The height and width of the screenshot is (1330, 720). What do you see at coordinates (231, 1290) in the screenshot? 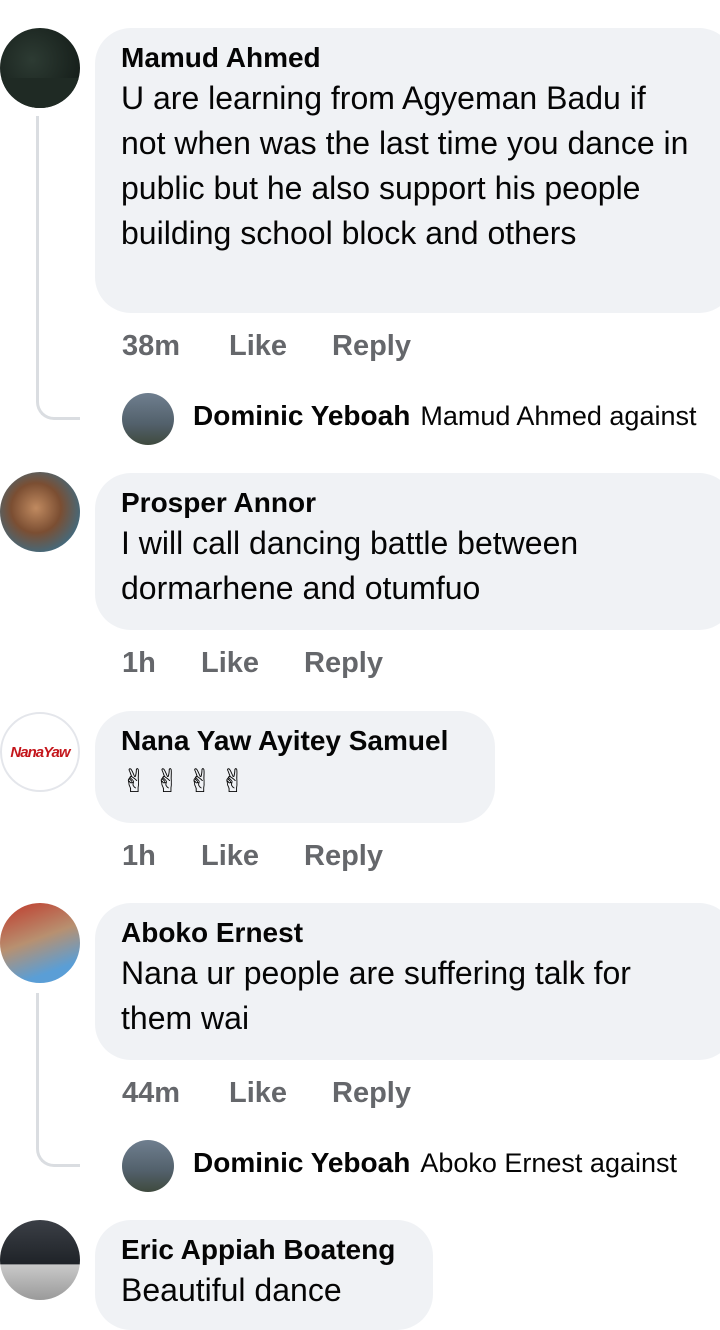
I see `comment-text: Beautiful dance` at bounding box center [231, 1290].